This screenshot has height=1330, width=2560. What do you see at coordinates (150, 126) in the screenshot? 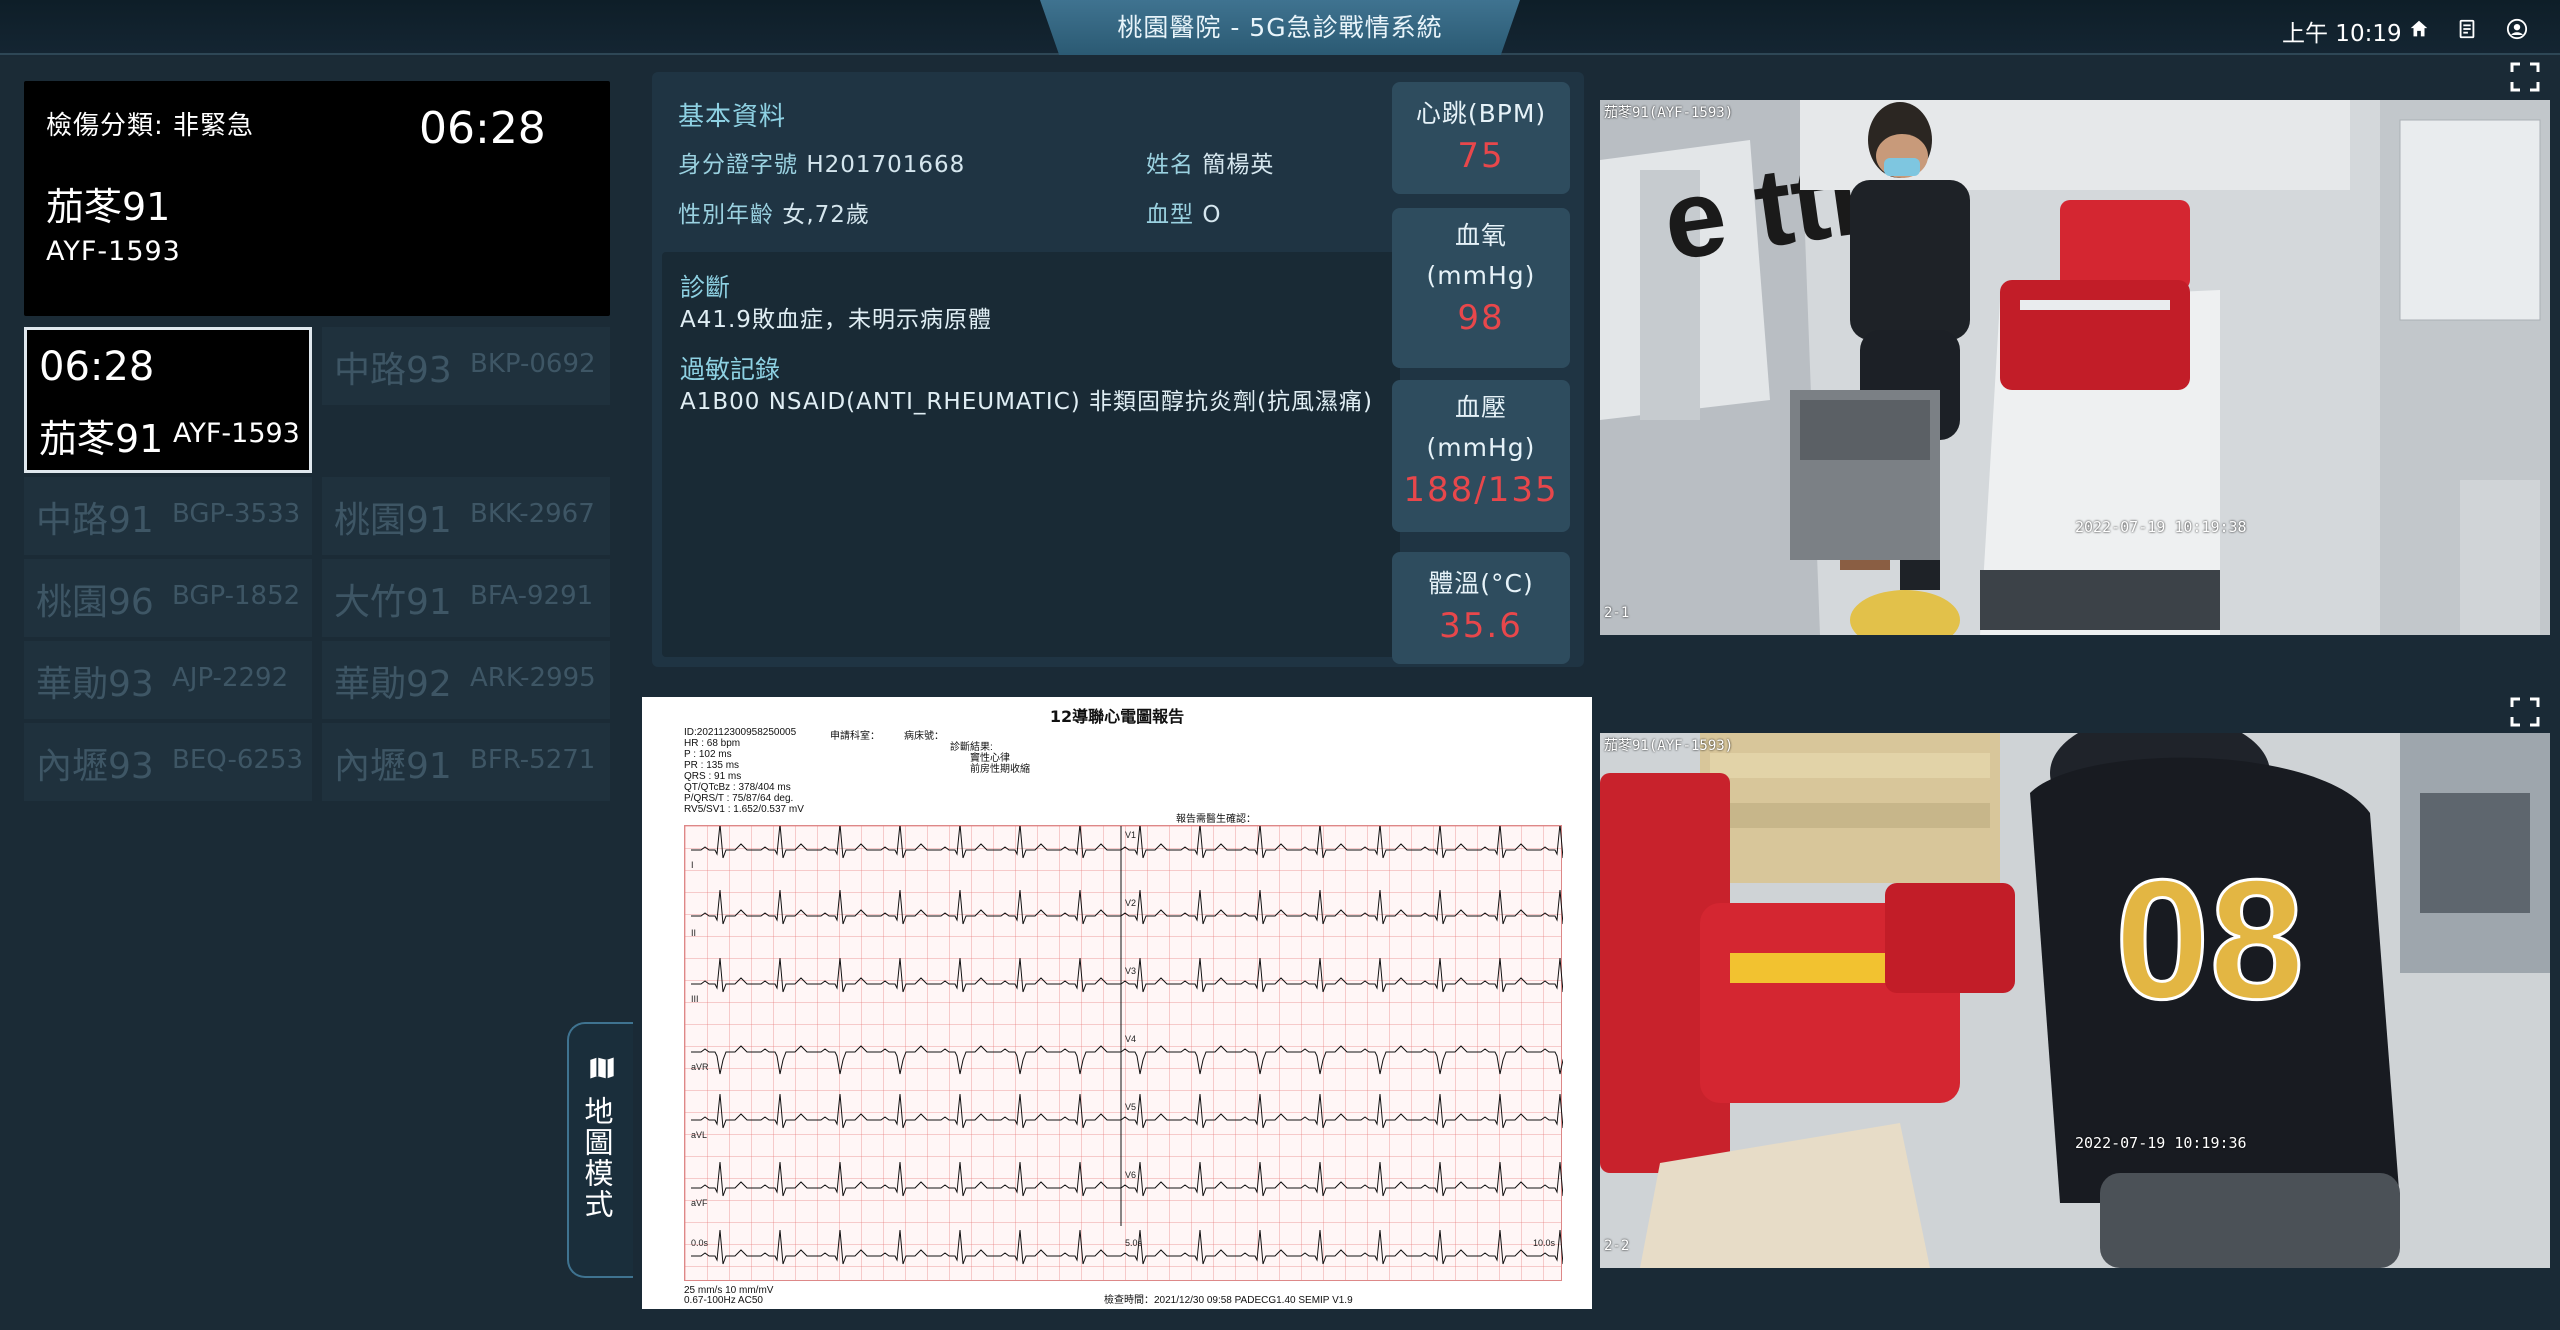
I see `triage-level: 檢傷分類: 非緊急` at bounding box center [150, 126].